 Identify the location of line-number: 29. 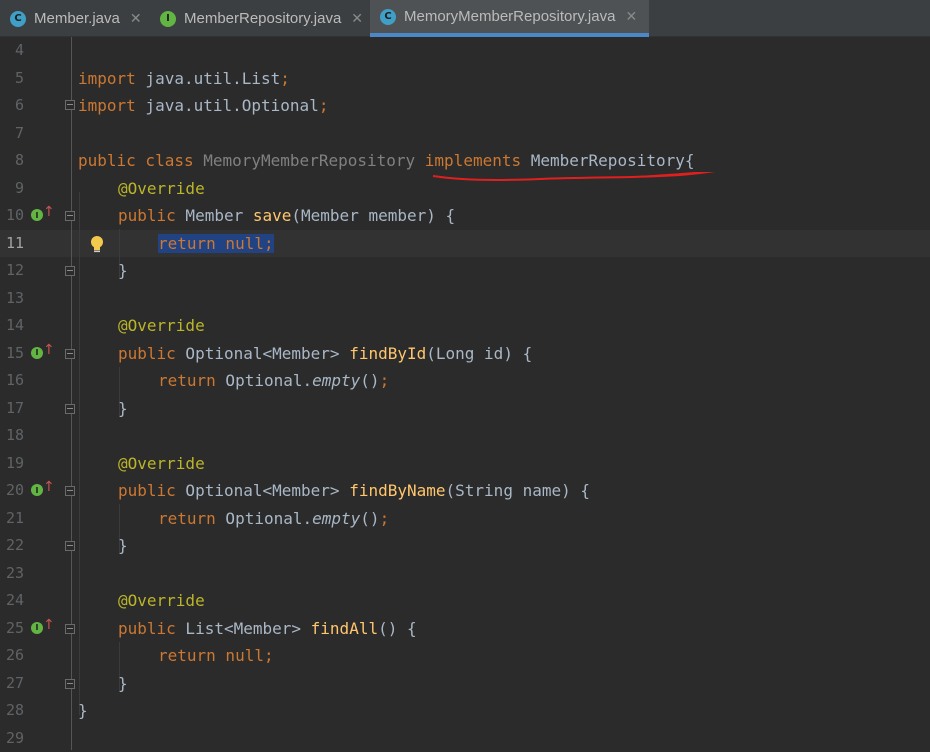
(12, 738).